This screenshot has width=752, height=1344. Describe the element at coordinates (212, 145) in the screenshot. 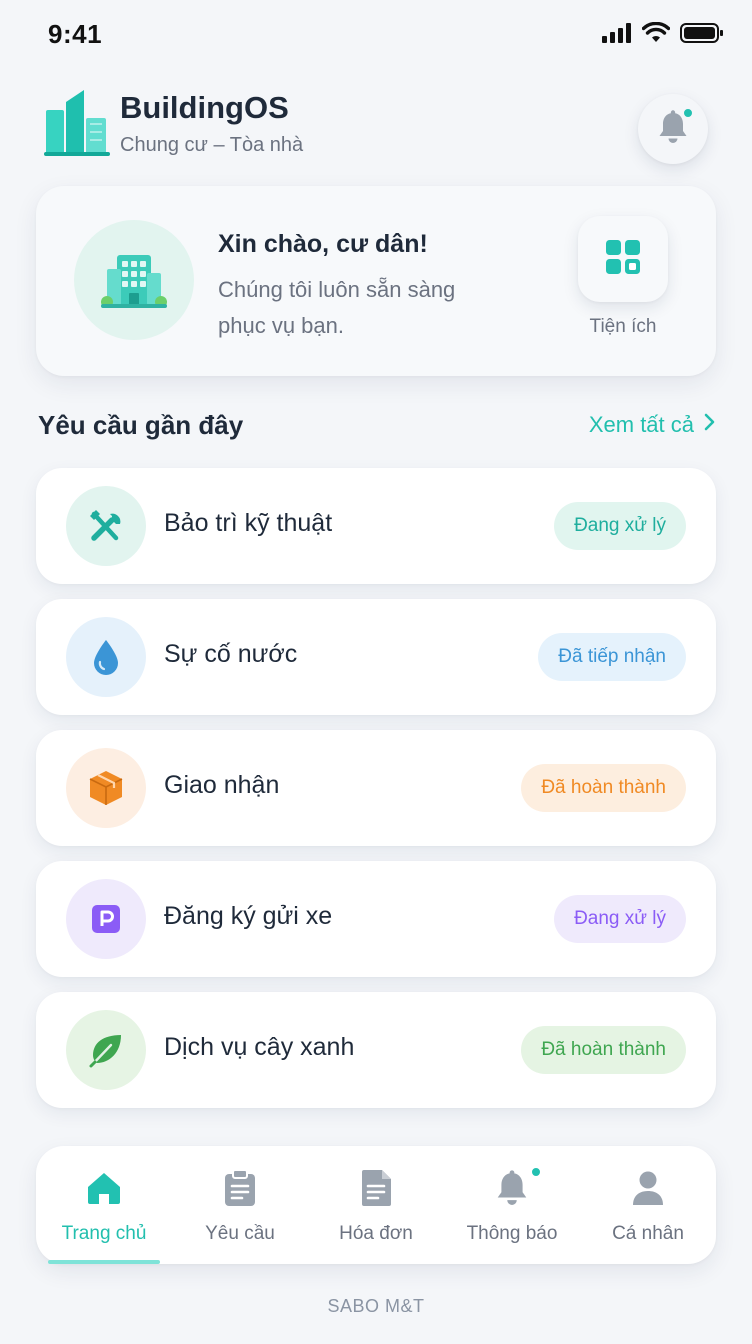

I see `app-subtitle: Chung cư – Tòa nhà` at that location.